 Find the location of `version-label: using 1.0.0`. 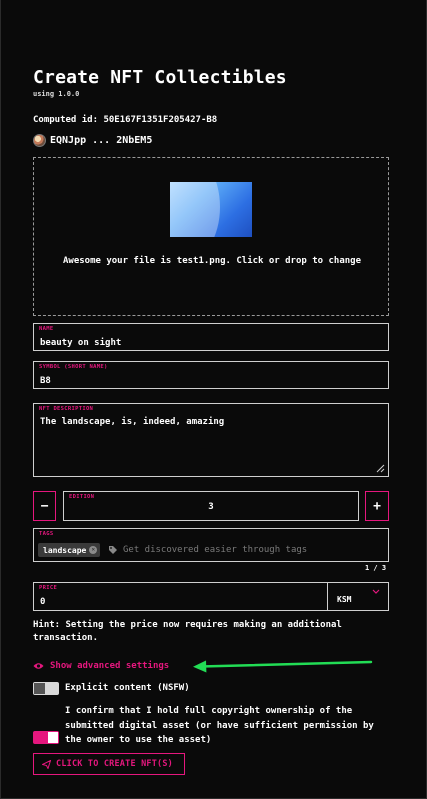

version-label: using 1.0.0 is located at coordinates (56, 94).